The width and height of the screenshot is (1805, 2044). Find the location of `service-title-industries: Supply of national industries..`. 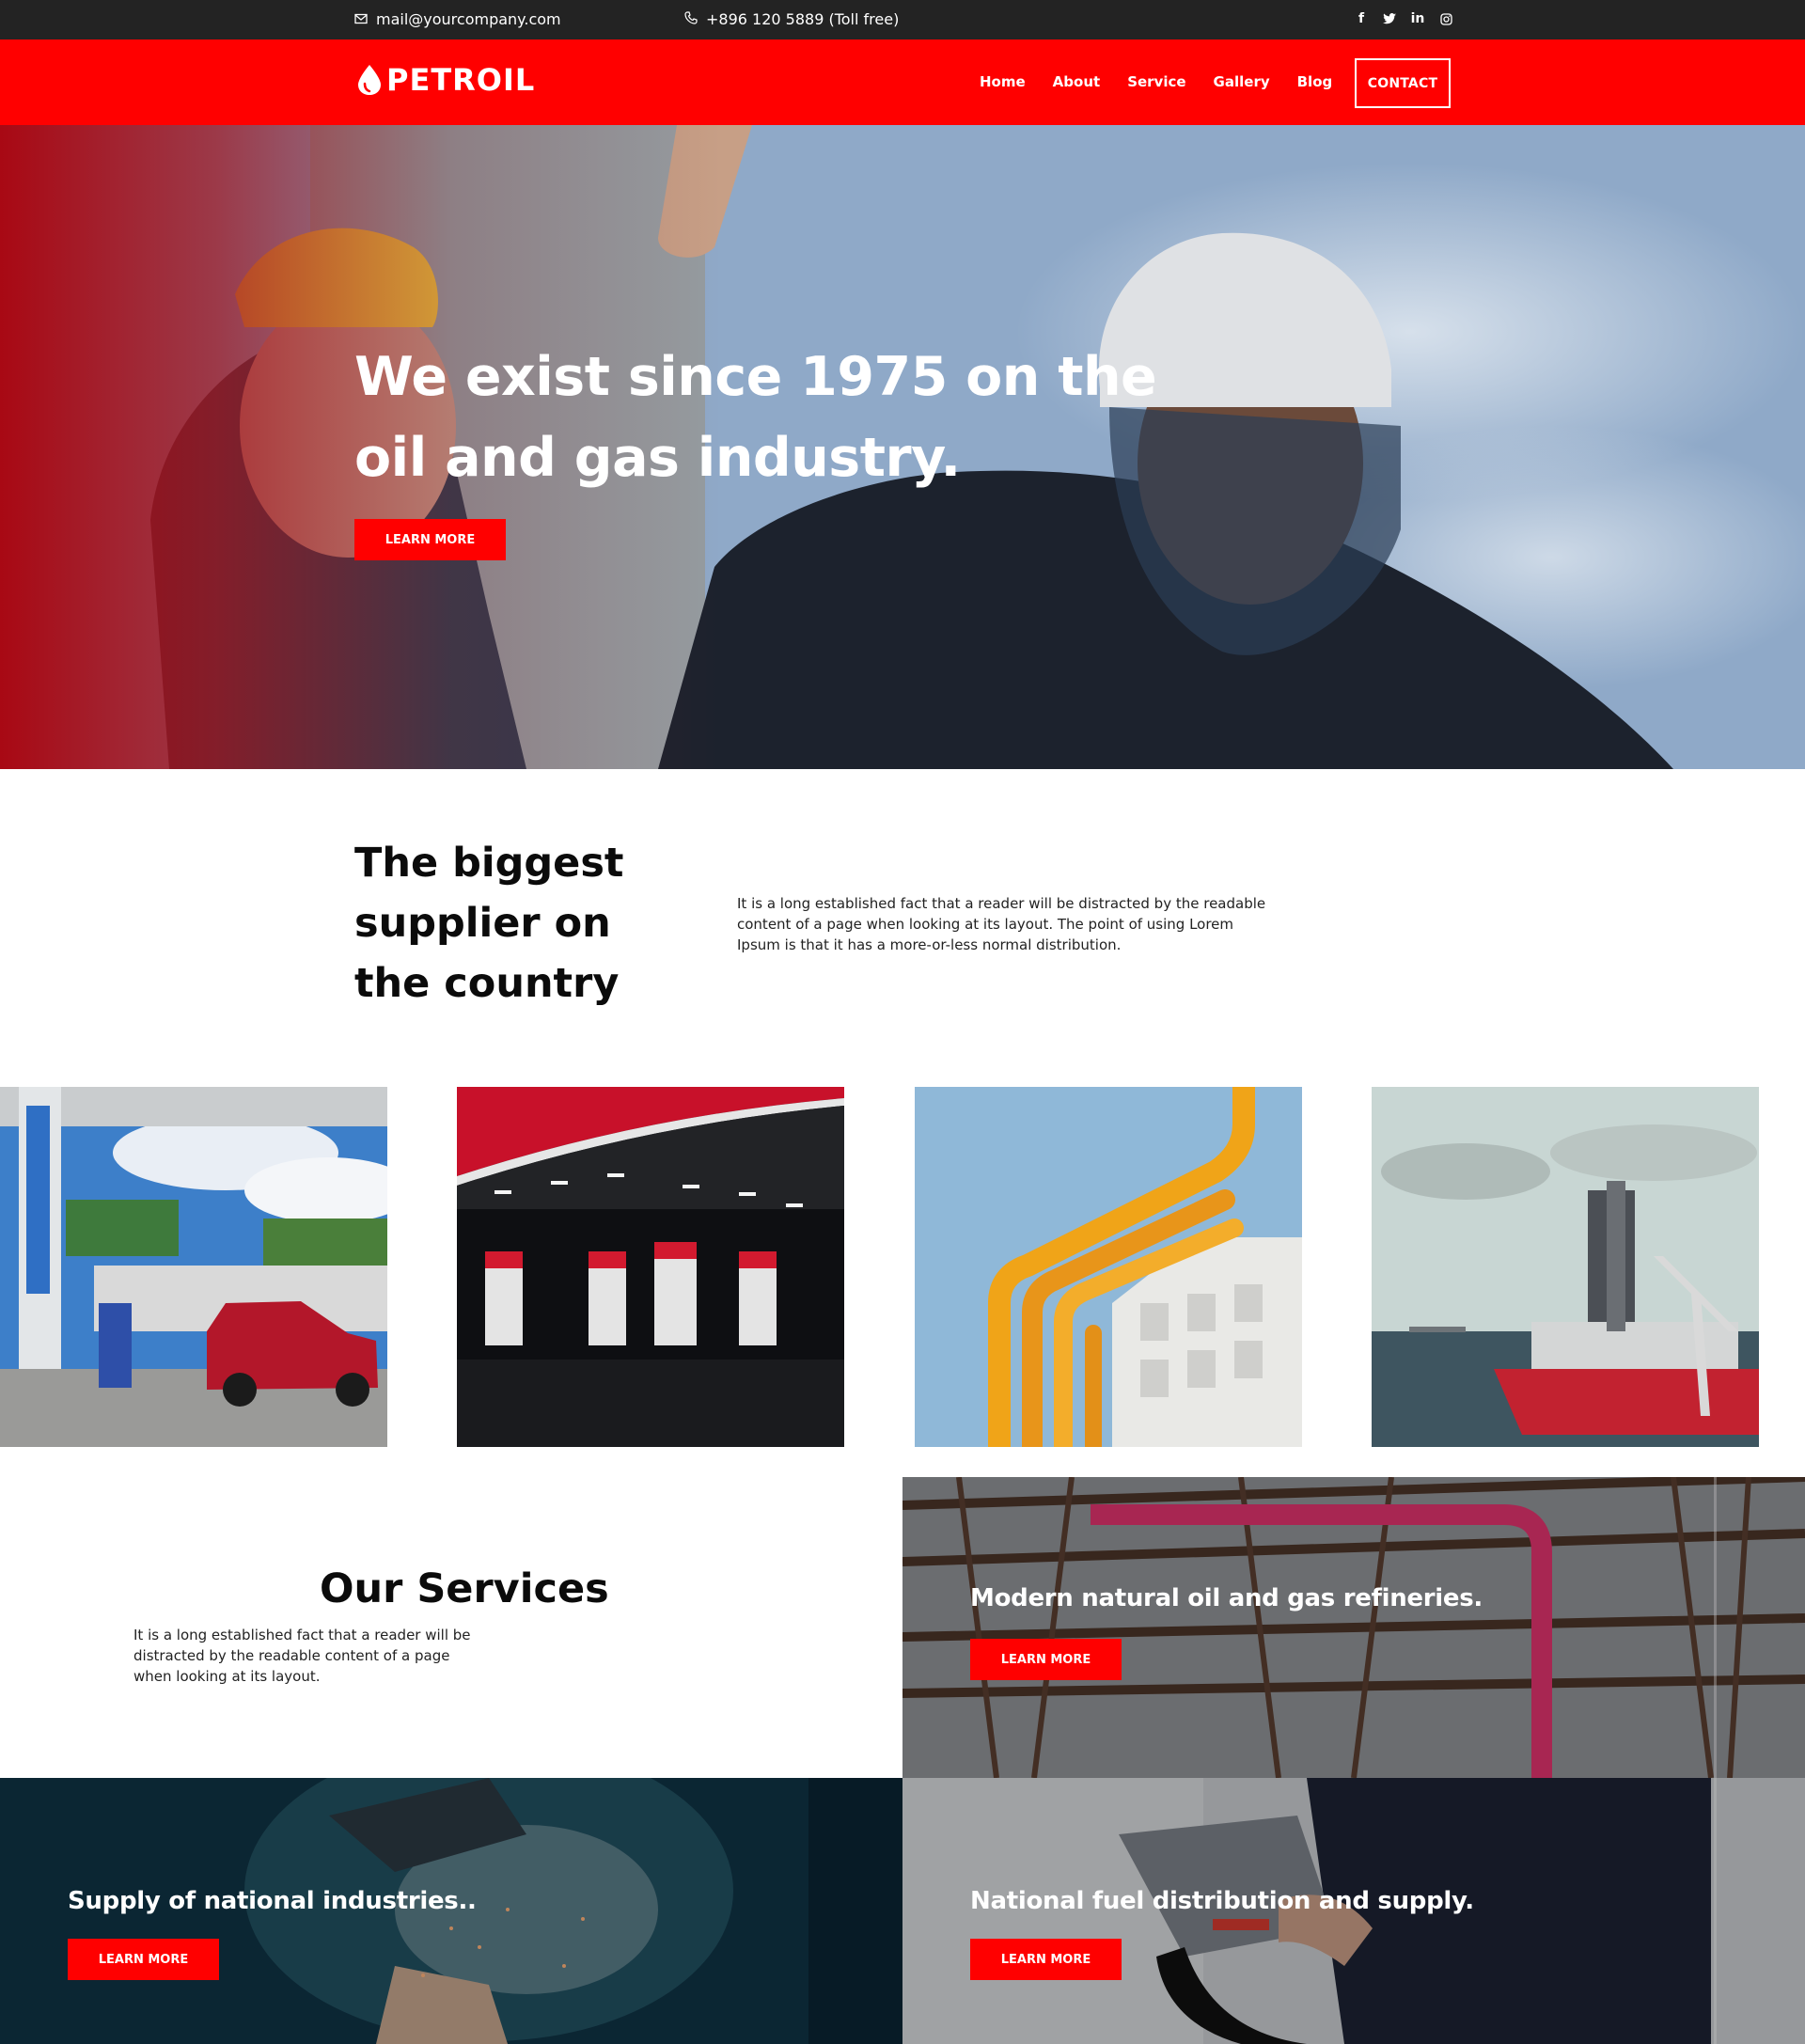

service-title-industries: Supply of national industries.. is located at coordinates (272, 1901).